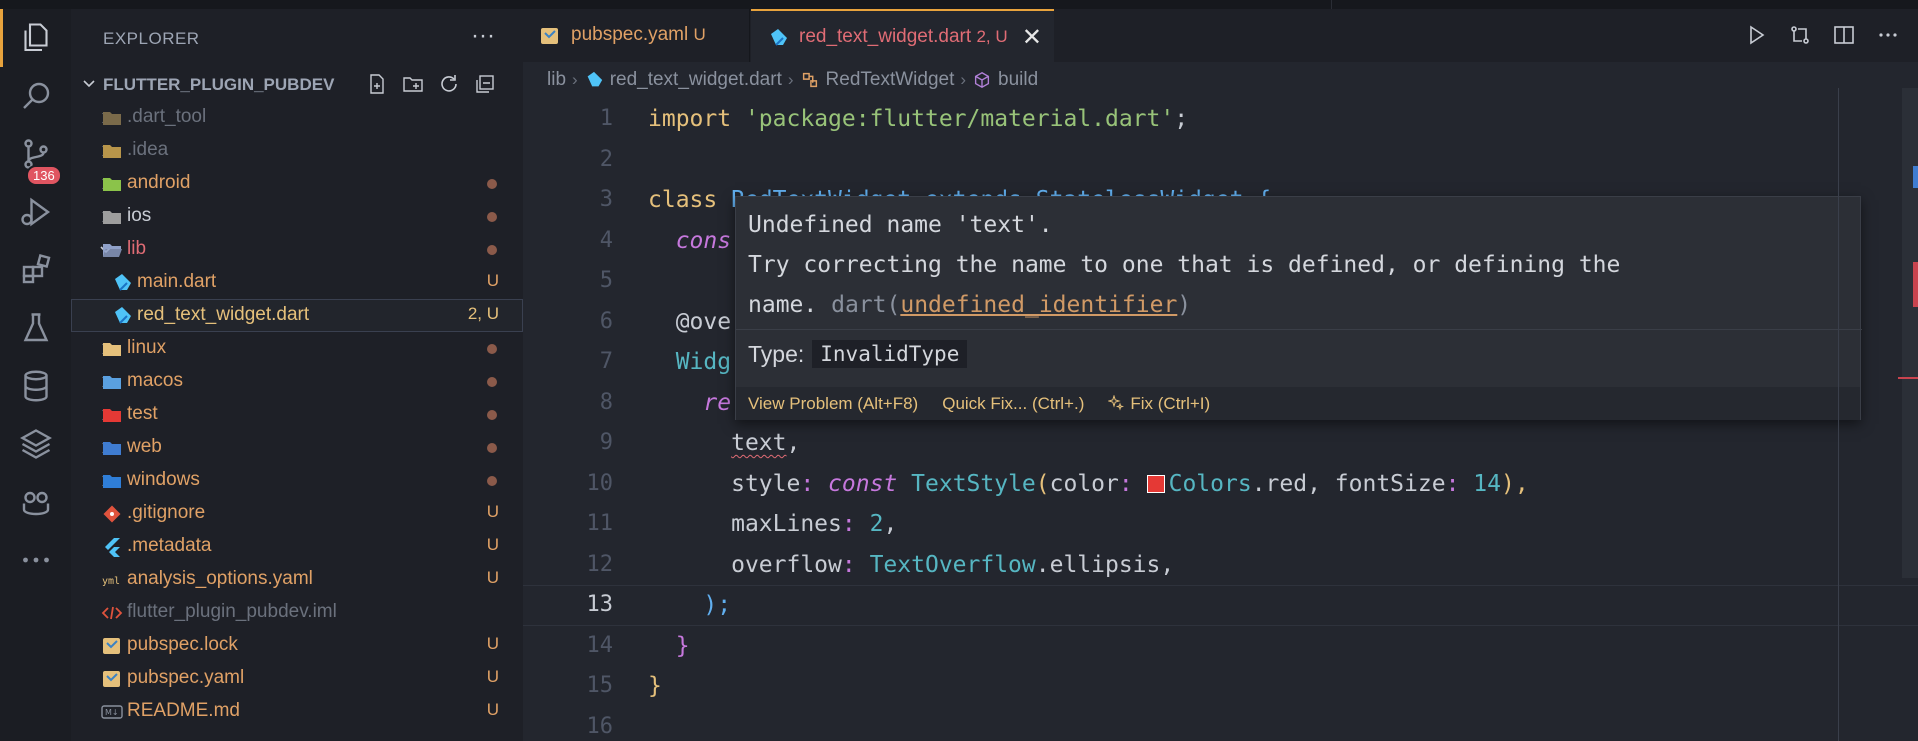 Image resolution: width=1918 pixels, height=741 pixels. What do you see at coordinates (35, 444) in the screenshot?
I see `layers-icon` at bounding box center [35, 444].